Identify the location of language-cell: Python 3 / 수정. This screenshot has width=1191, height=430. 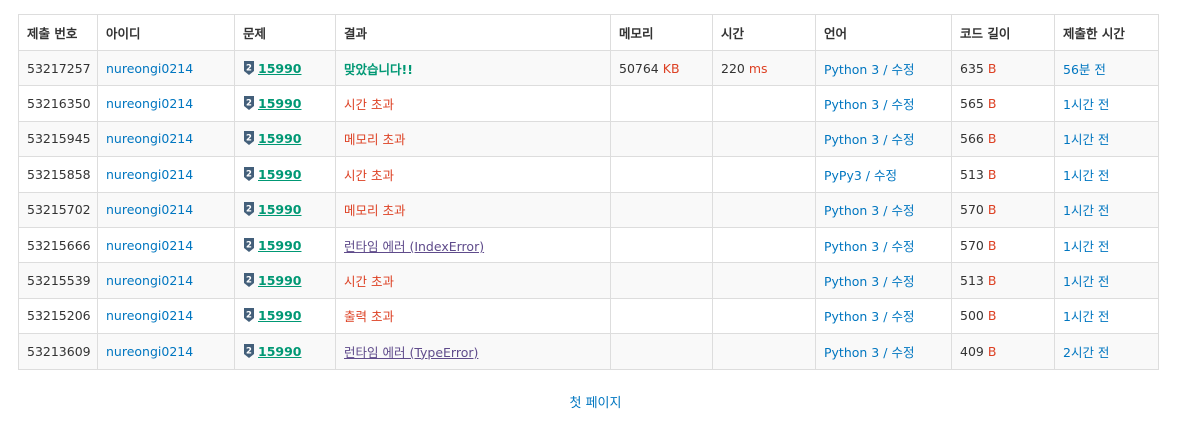
(883, 351).